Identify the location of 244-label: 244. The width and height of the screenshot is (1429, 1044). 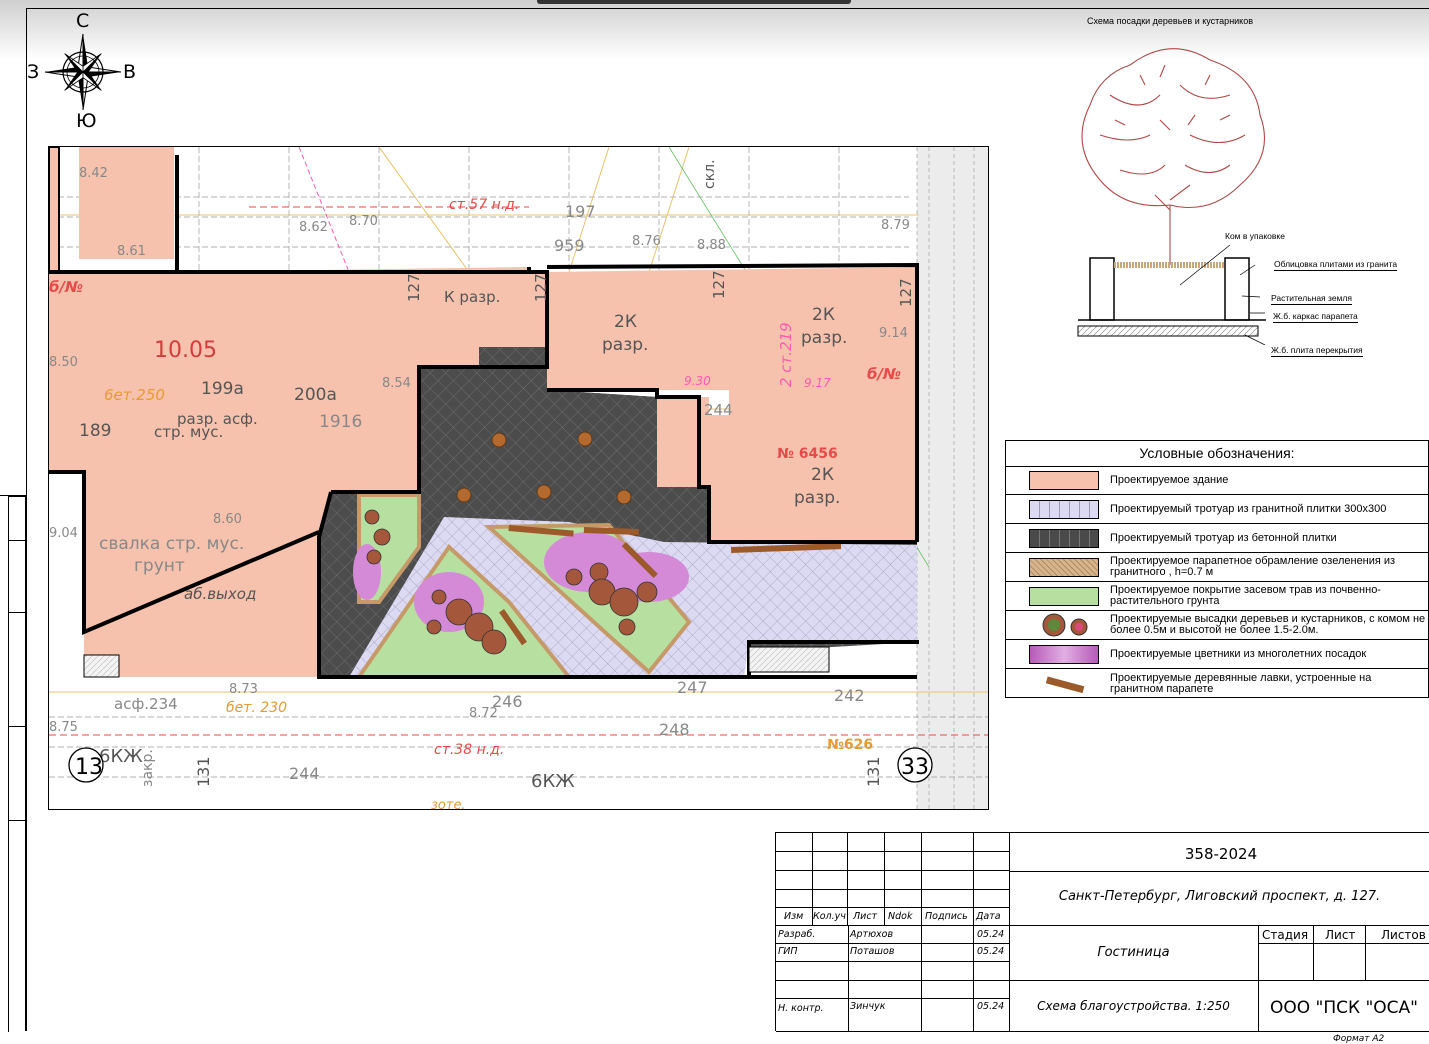
(304, 773).